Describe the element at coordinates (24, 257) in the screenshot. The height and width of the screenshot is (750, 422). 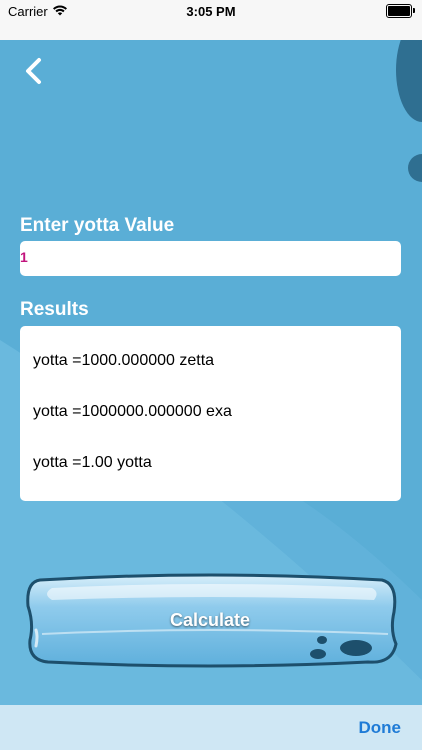
I see `yotta-value-text: 1` at that location.